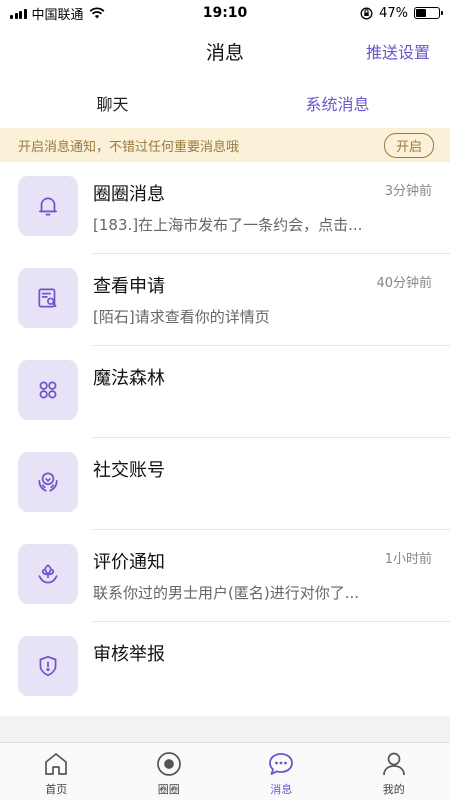 Image resolution: width=450 pixels, height=800 pixels. Describe the element at coordinates (428, 13) in the screenshot. I see `battery-icon` at that location.